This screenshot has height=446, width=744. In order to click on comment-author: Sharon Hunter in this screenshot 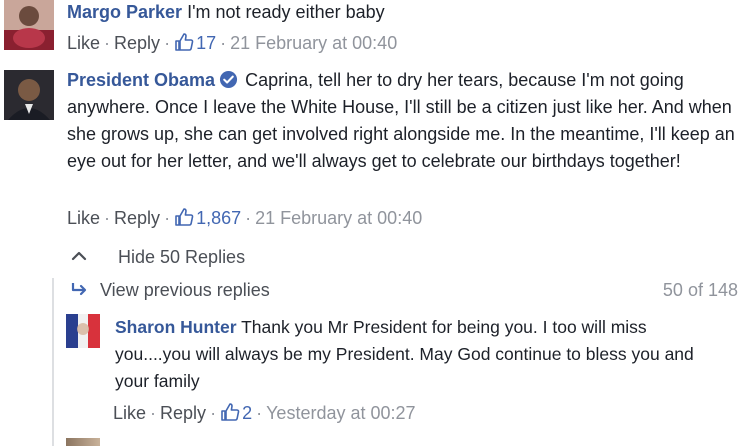, I will do `click(176, 327)`.